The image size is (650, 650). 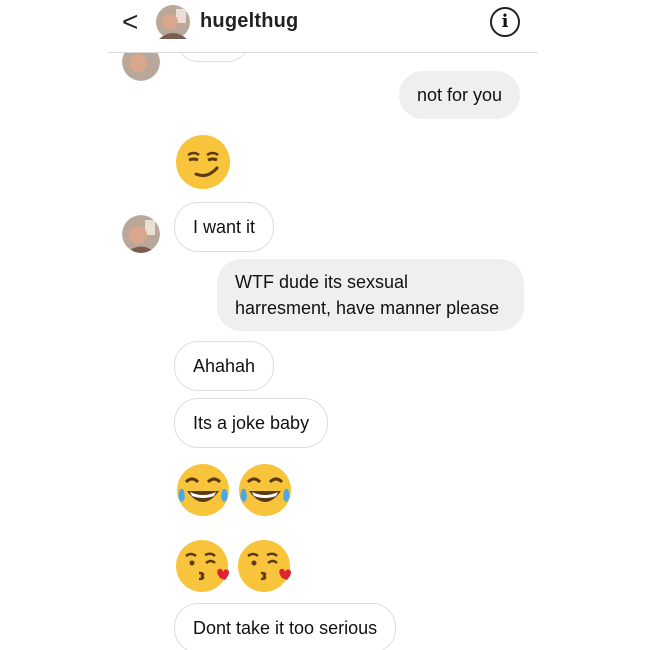 I want to click on smirk-emoji-icon, so click(x=203, y=162).